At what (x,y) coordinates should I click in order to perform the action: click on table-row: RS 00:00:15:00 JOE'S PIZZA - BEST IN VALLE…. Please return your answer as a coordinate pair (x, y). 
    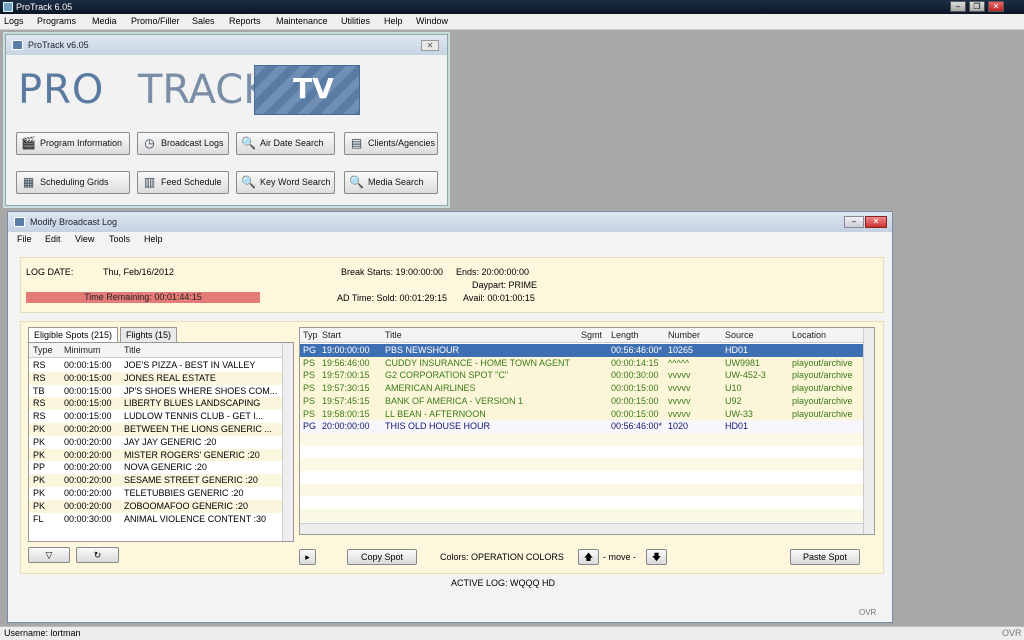
    Looking at the image, I should click on (156, 365).